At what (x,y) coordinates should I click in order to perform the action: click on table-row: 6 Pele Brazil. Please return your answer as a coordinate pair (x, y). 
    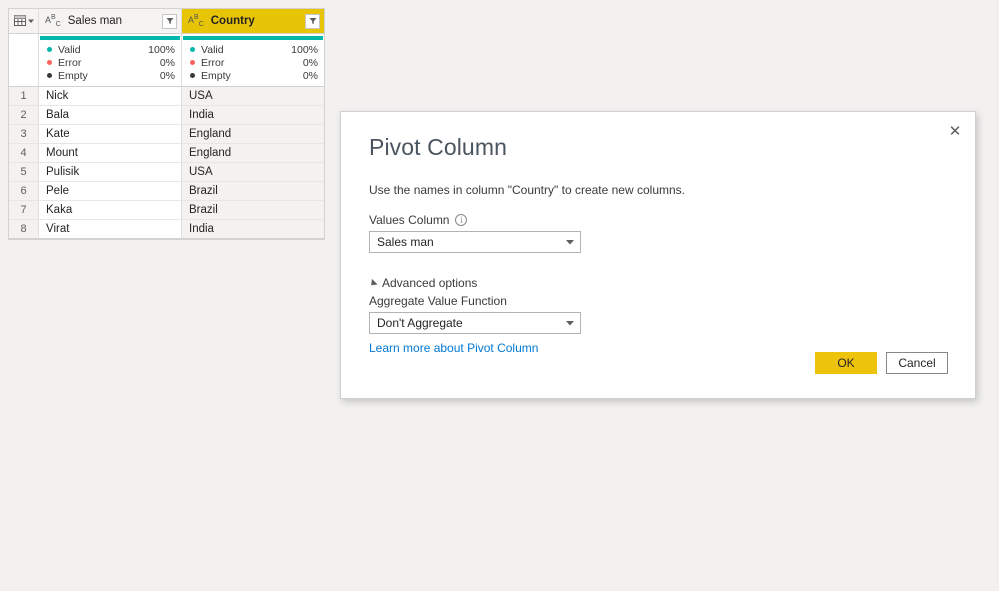
    Looking at the image, I should click on (166, 191).